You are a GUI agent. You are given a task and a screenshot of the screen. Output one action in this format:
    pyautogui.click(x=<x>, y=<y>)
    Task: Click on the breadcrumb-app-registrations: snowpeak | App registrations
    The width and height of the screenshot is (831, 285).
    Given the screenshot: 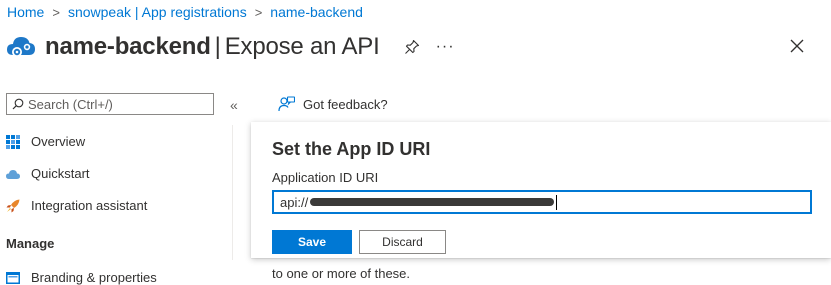 What is the action you would take?
    pyautogui.click(x=157, y=12)
    